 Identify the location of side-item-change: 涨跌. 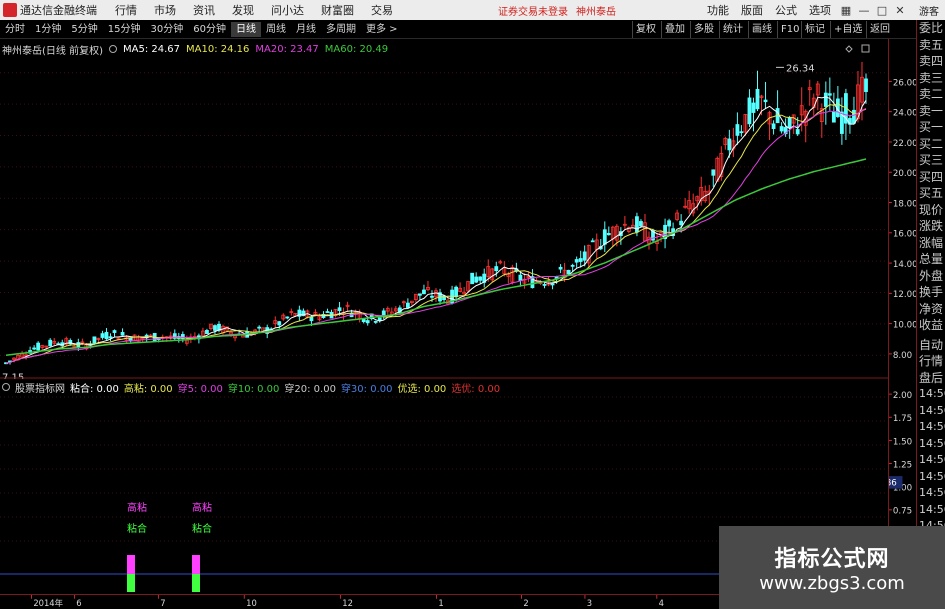
(931, 226).